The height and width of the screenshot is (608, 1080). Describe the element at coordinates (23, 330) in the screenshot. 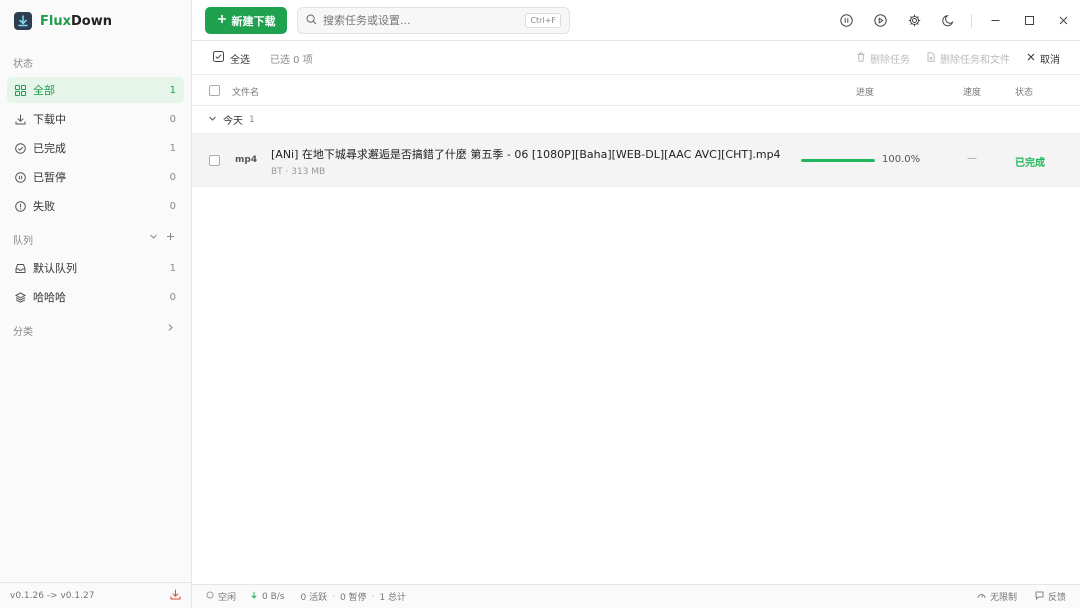

I see `category-section-label: 分类` at that location.